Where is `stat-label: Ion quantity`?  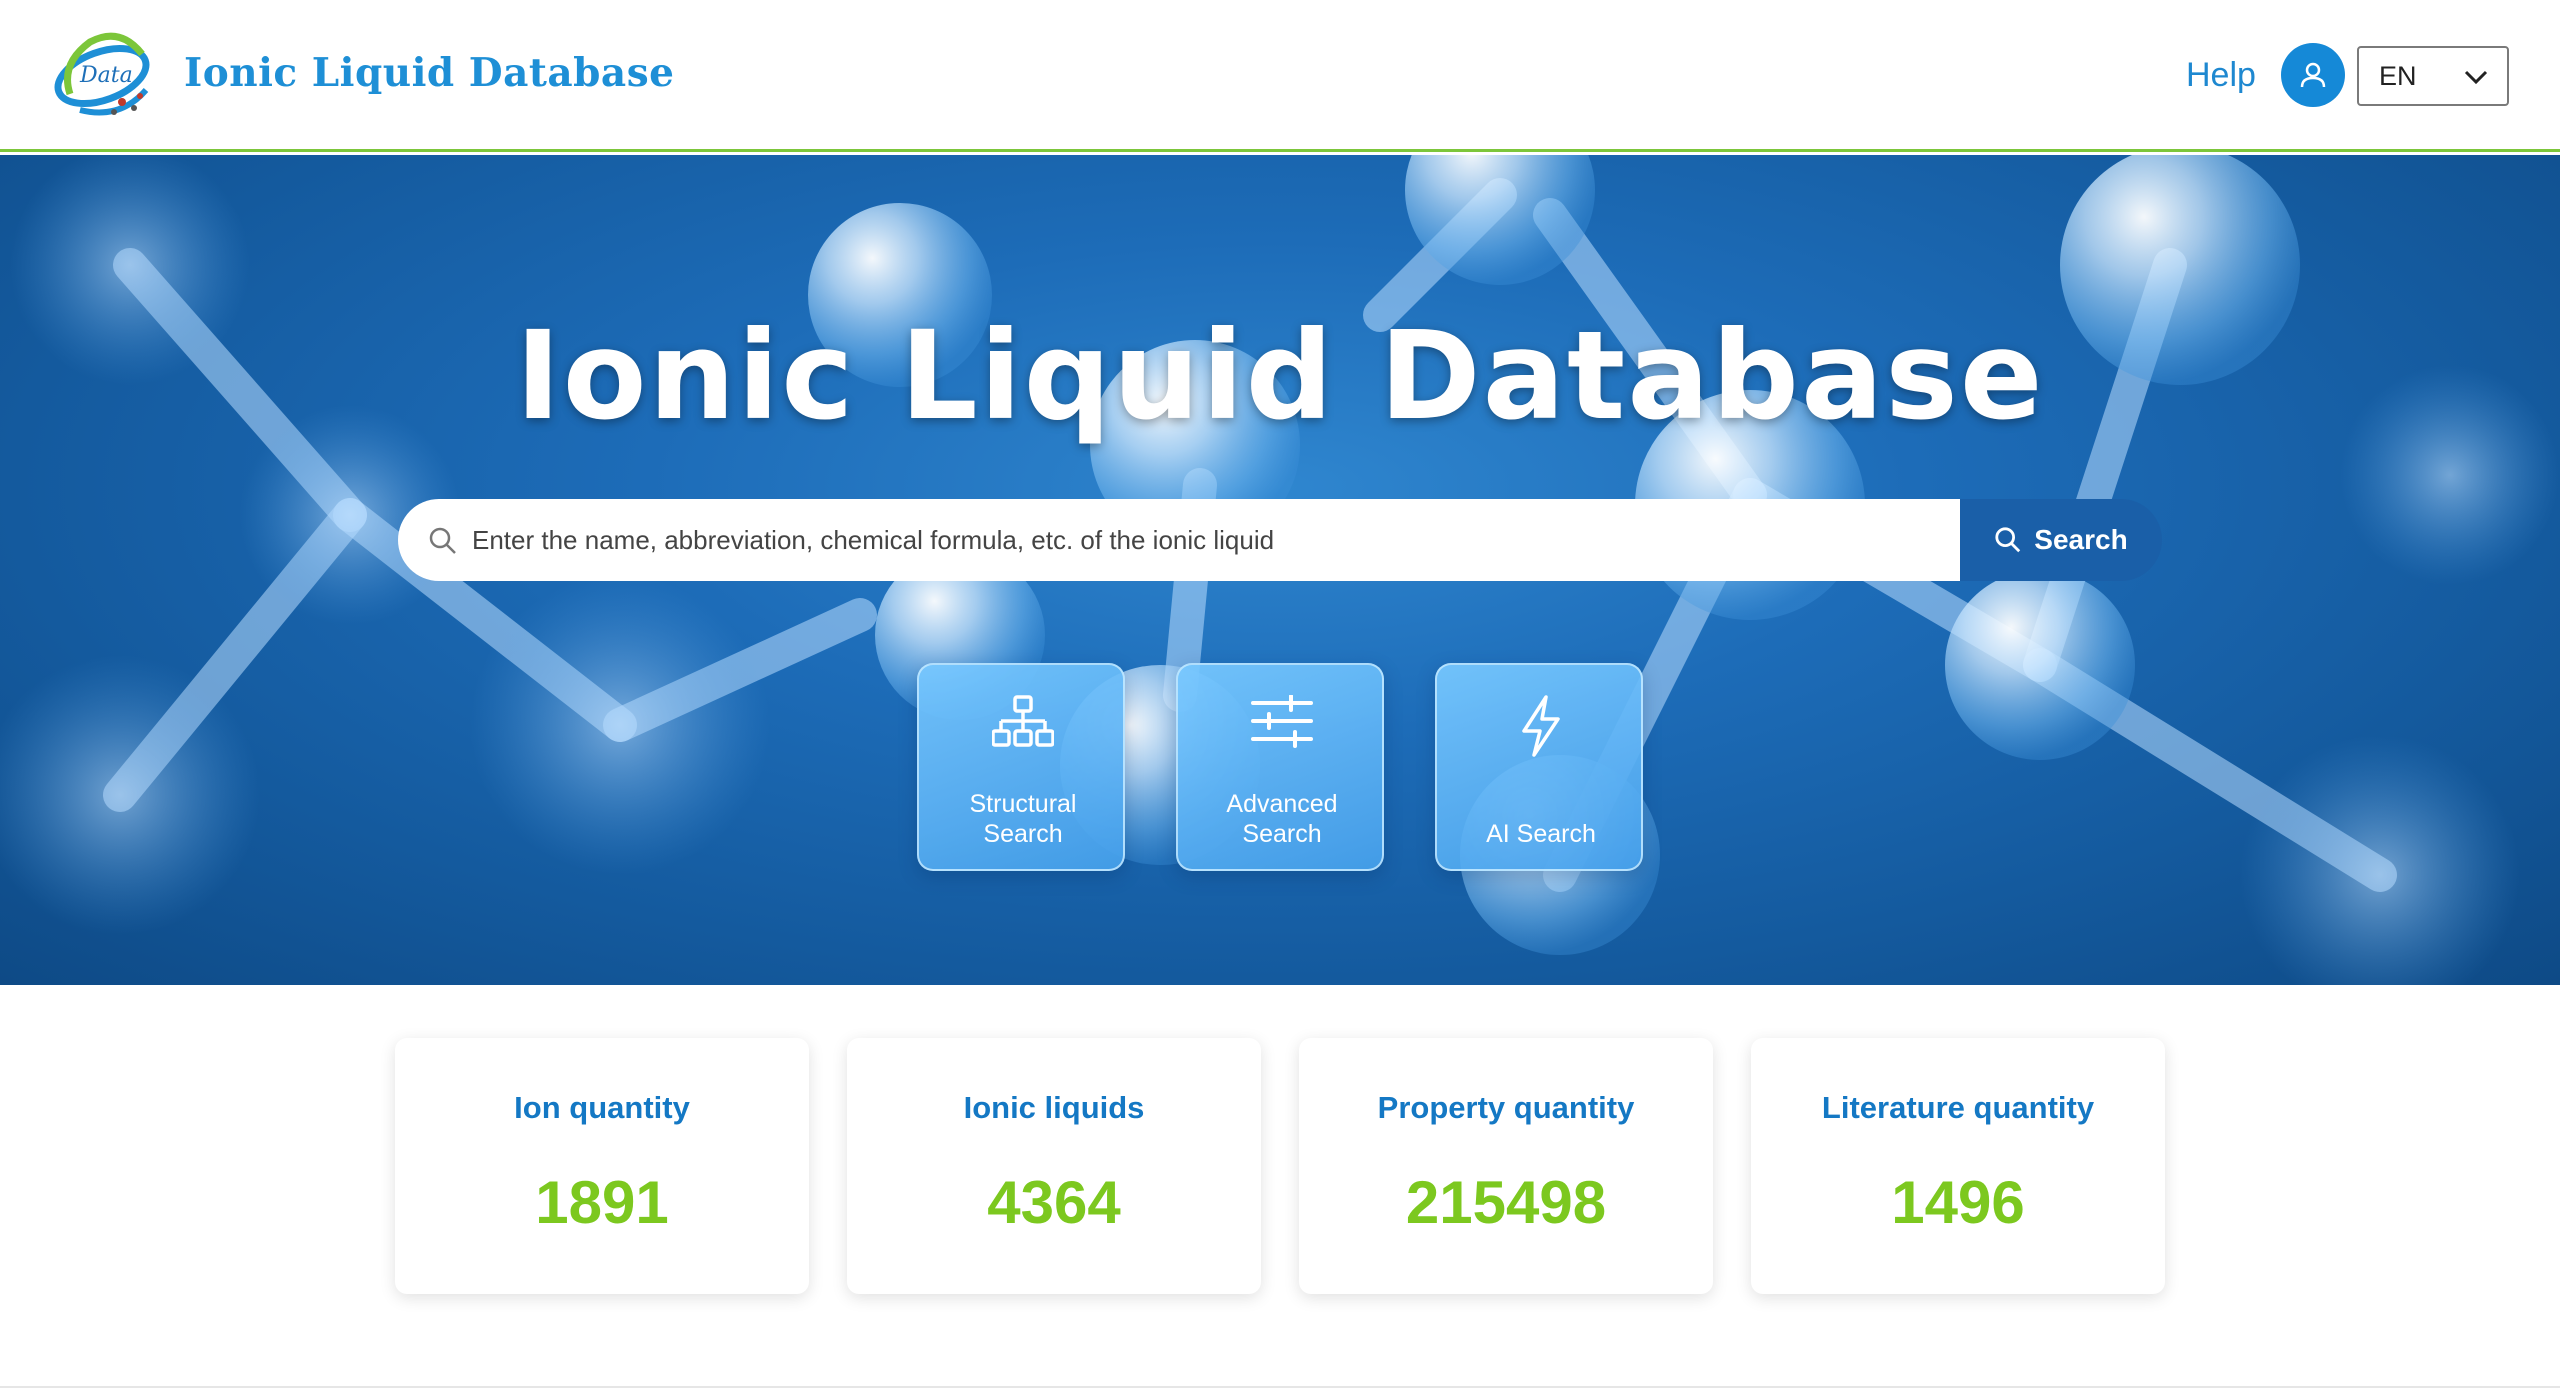 stat-label: Ion quantity is located at coordinates (602, 1107).